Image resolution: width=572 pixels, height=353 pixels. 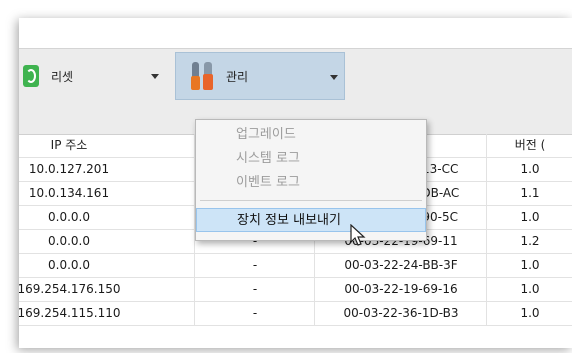 I want to click on mac-cell: 00-03-22-36-1D-B3, so click(x=400, y=313).